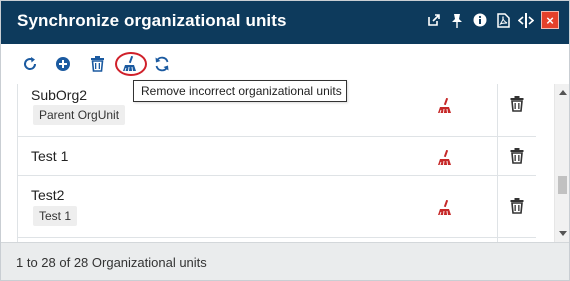  I want to click on vertical-scrollbar, so click(561, 163).